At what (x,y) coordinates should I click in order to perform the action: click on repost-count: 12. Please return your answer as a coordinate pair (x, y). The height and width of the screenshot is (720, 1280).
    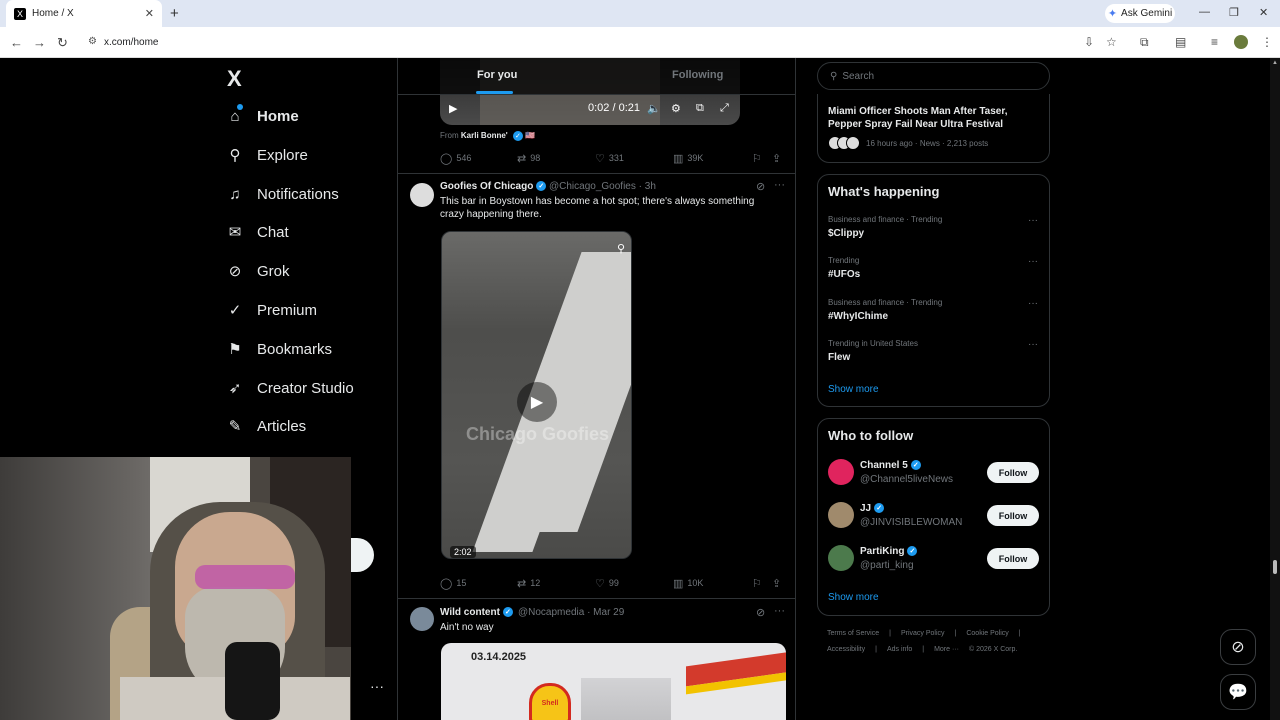
    Looking at the image, I should click on (535, 583).